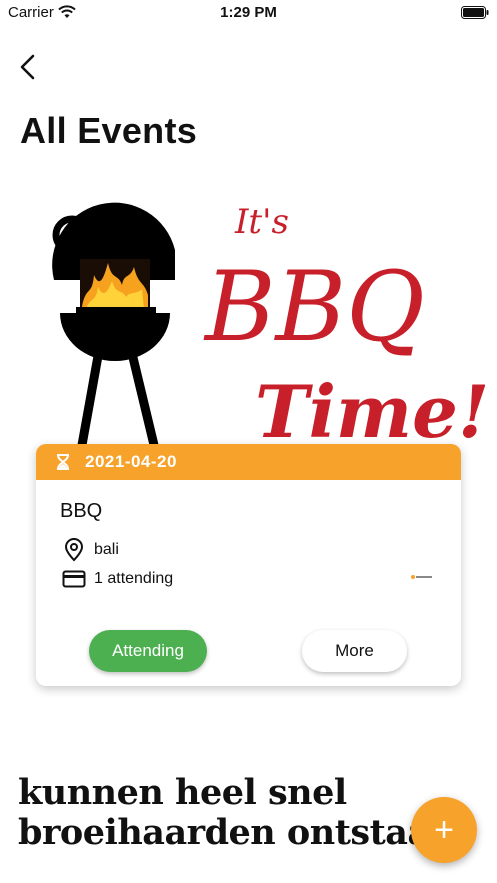 The height and width of the screenshot is (883, 497). I want to click on hero-text-its: It's, so click(261, 222).